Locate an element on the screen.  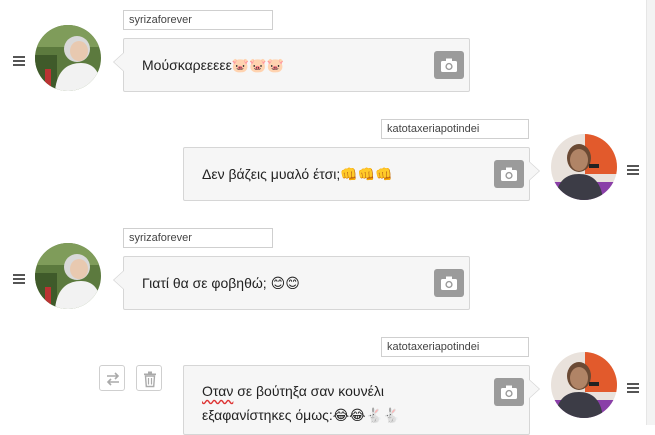
swap-arrows-icon is located at coordinates (113, 379).